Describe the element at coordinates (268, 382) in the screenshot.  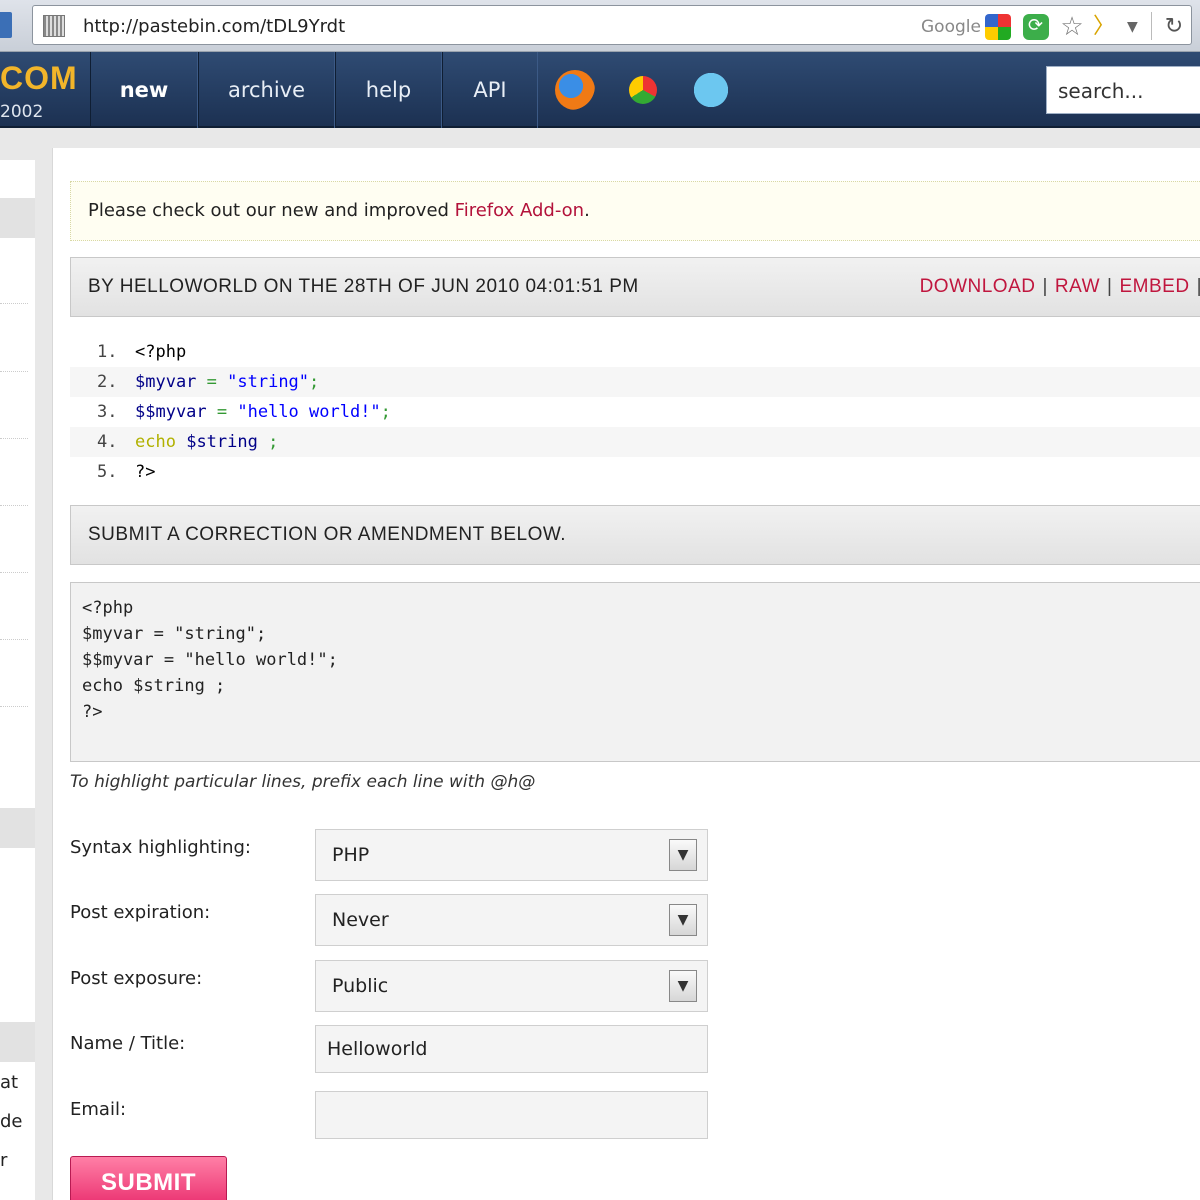
I see `code-token: "string"` at that location.